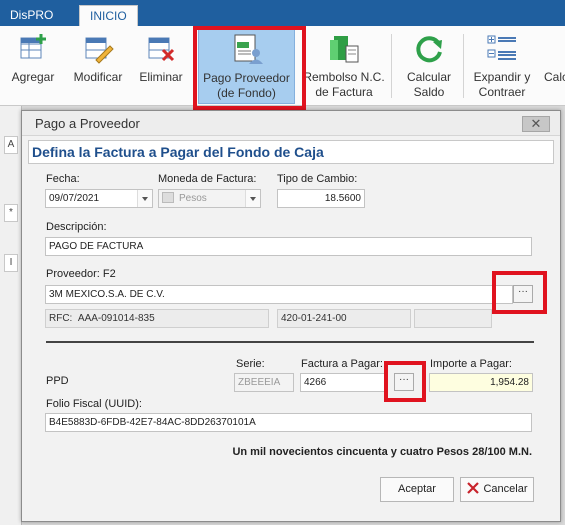 The height and width of the screenshot is (525, 565). What do you see at coordinates (11, 145) in the screenshot?
I see `background-cell: A` at bounding box center [11, 145].